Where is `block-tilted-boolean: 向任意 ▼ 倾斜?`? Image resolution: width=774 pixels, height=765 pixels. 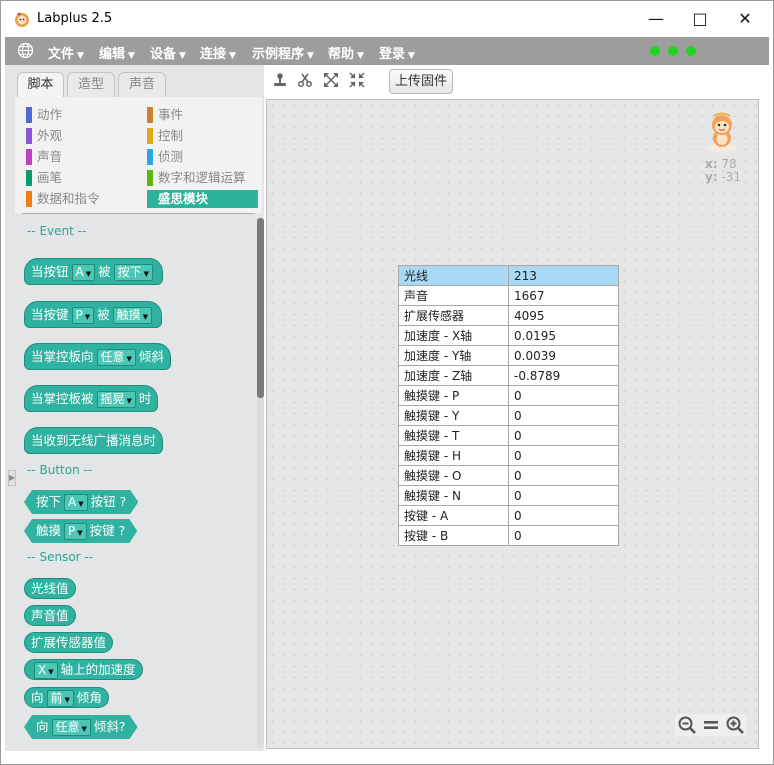
block-tilted-boolean: 向任意 ▼ 倾斜? is located at coordinates (81, 727).